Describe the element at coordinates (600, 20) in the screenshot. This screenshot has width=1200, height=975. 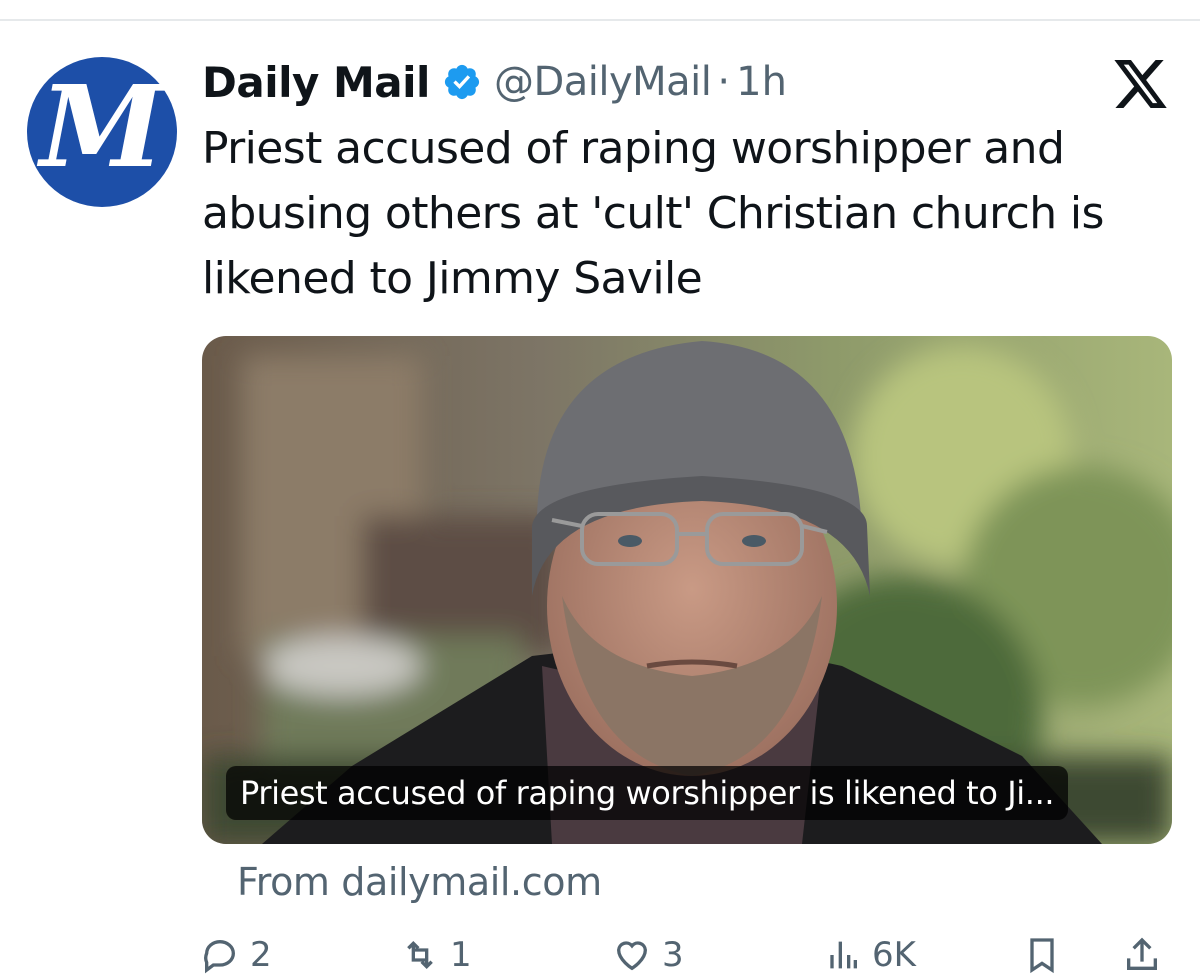
I see `top-divider` at that location.